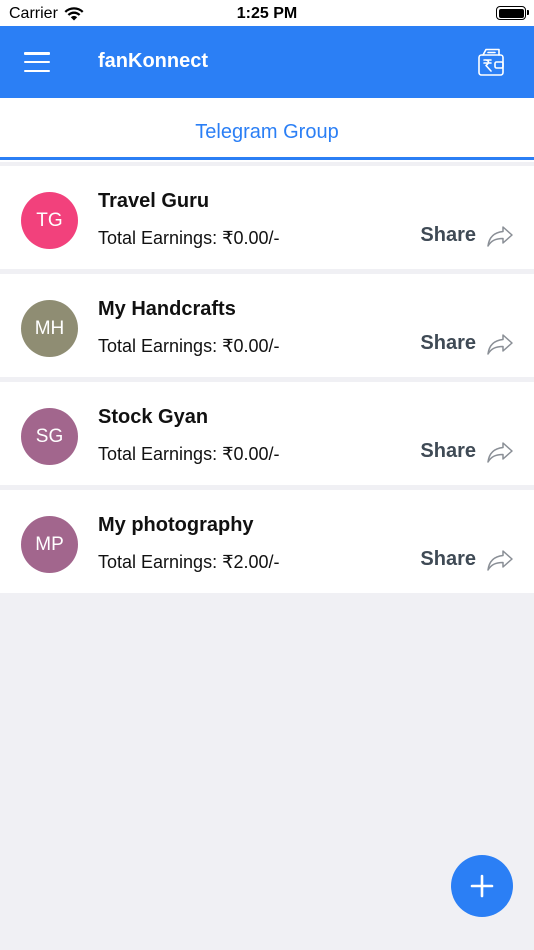 The width and height of the screenshot is (534, 950). I want to click on group-name: Travel Guru, so click(154, 201).